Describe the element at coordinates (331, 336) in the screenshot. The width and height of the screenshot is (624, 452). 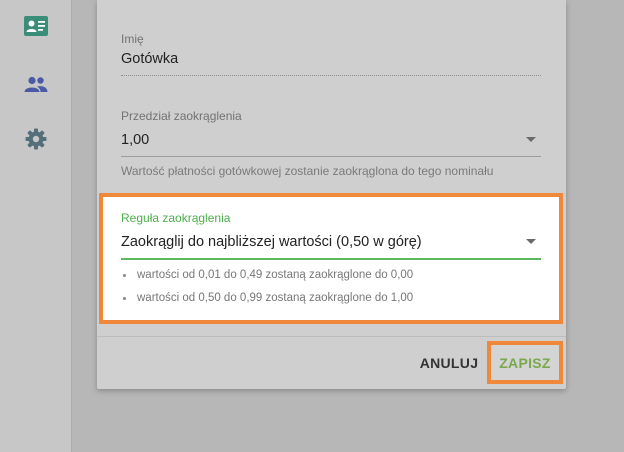
I see `dialog-actions-divider` at that location.